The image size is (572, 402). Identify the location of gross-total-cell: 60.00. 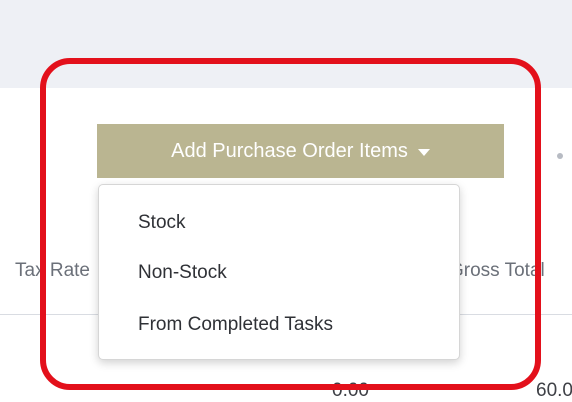
(554, 390).